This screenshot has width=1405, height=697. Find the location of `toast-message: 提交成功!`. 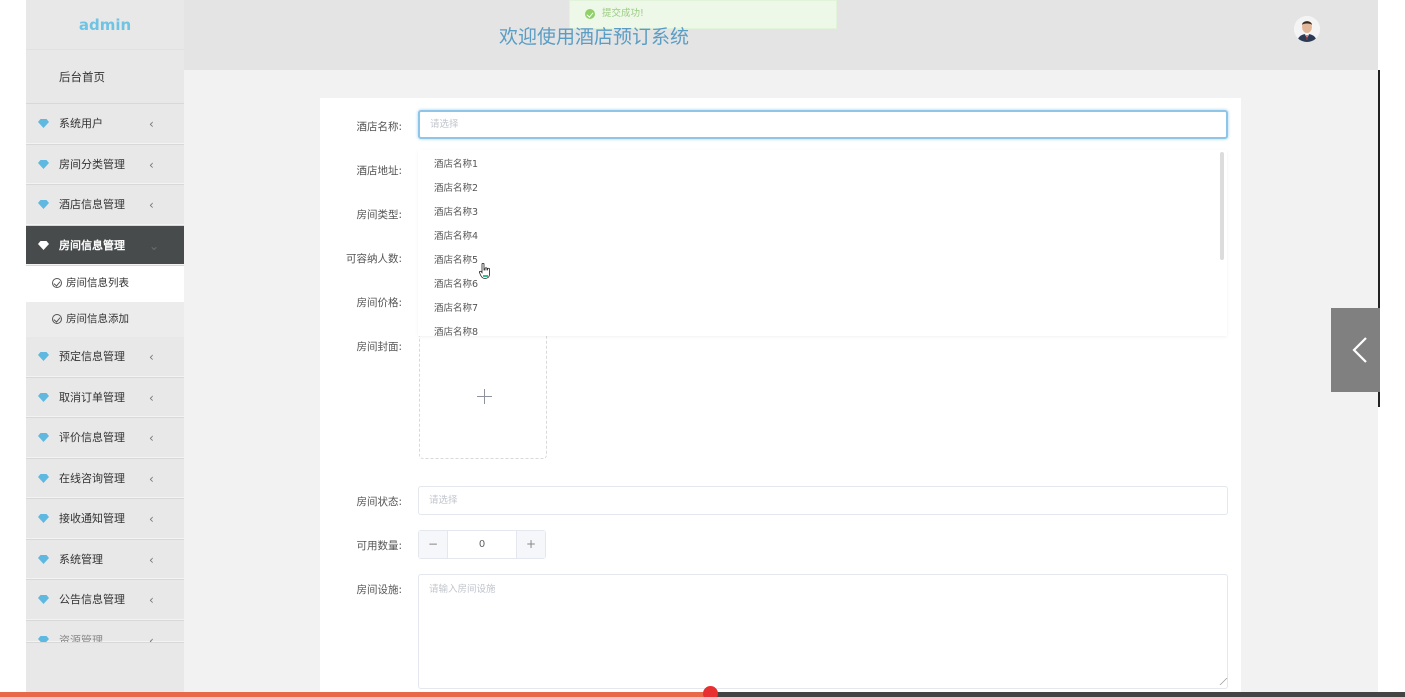

toast-message: 提交成功! is located at coordinates (623, 13).